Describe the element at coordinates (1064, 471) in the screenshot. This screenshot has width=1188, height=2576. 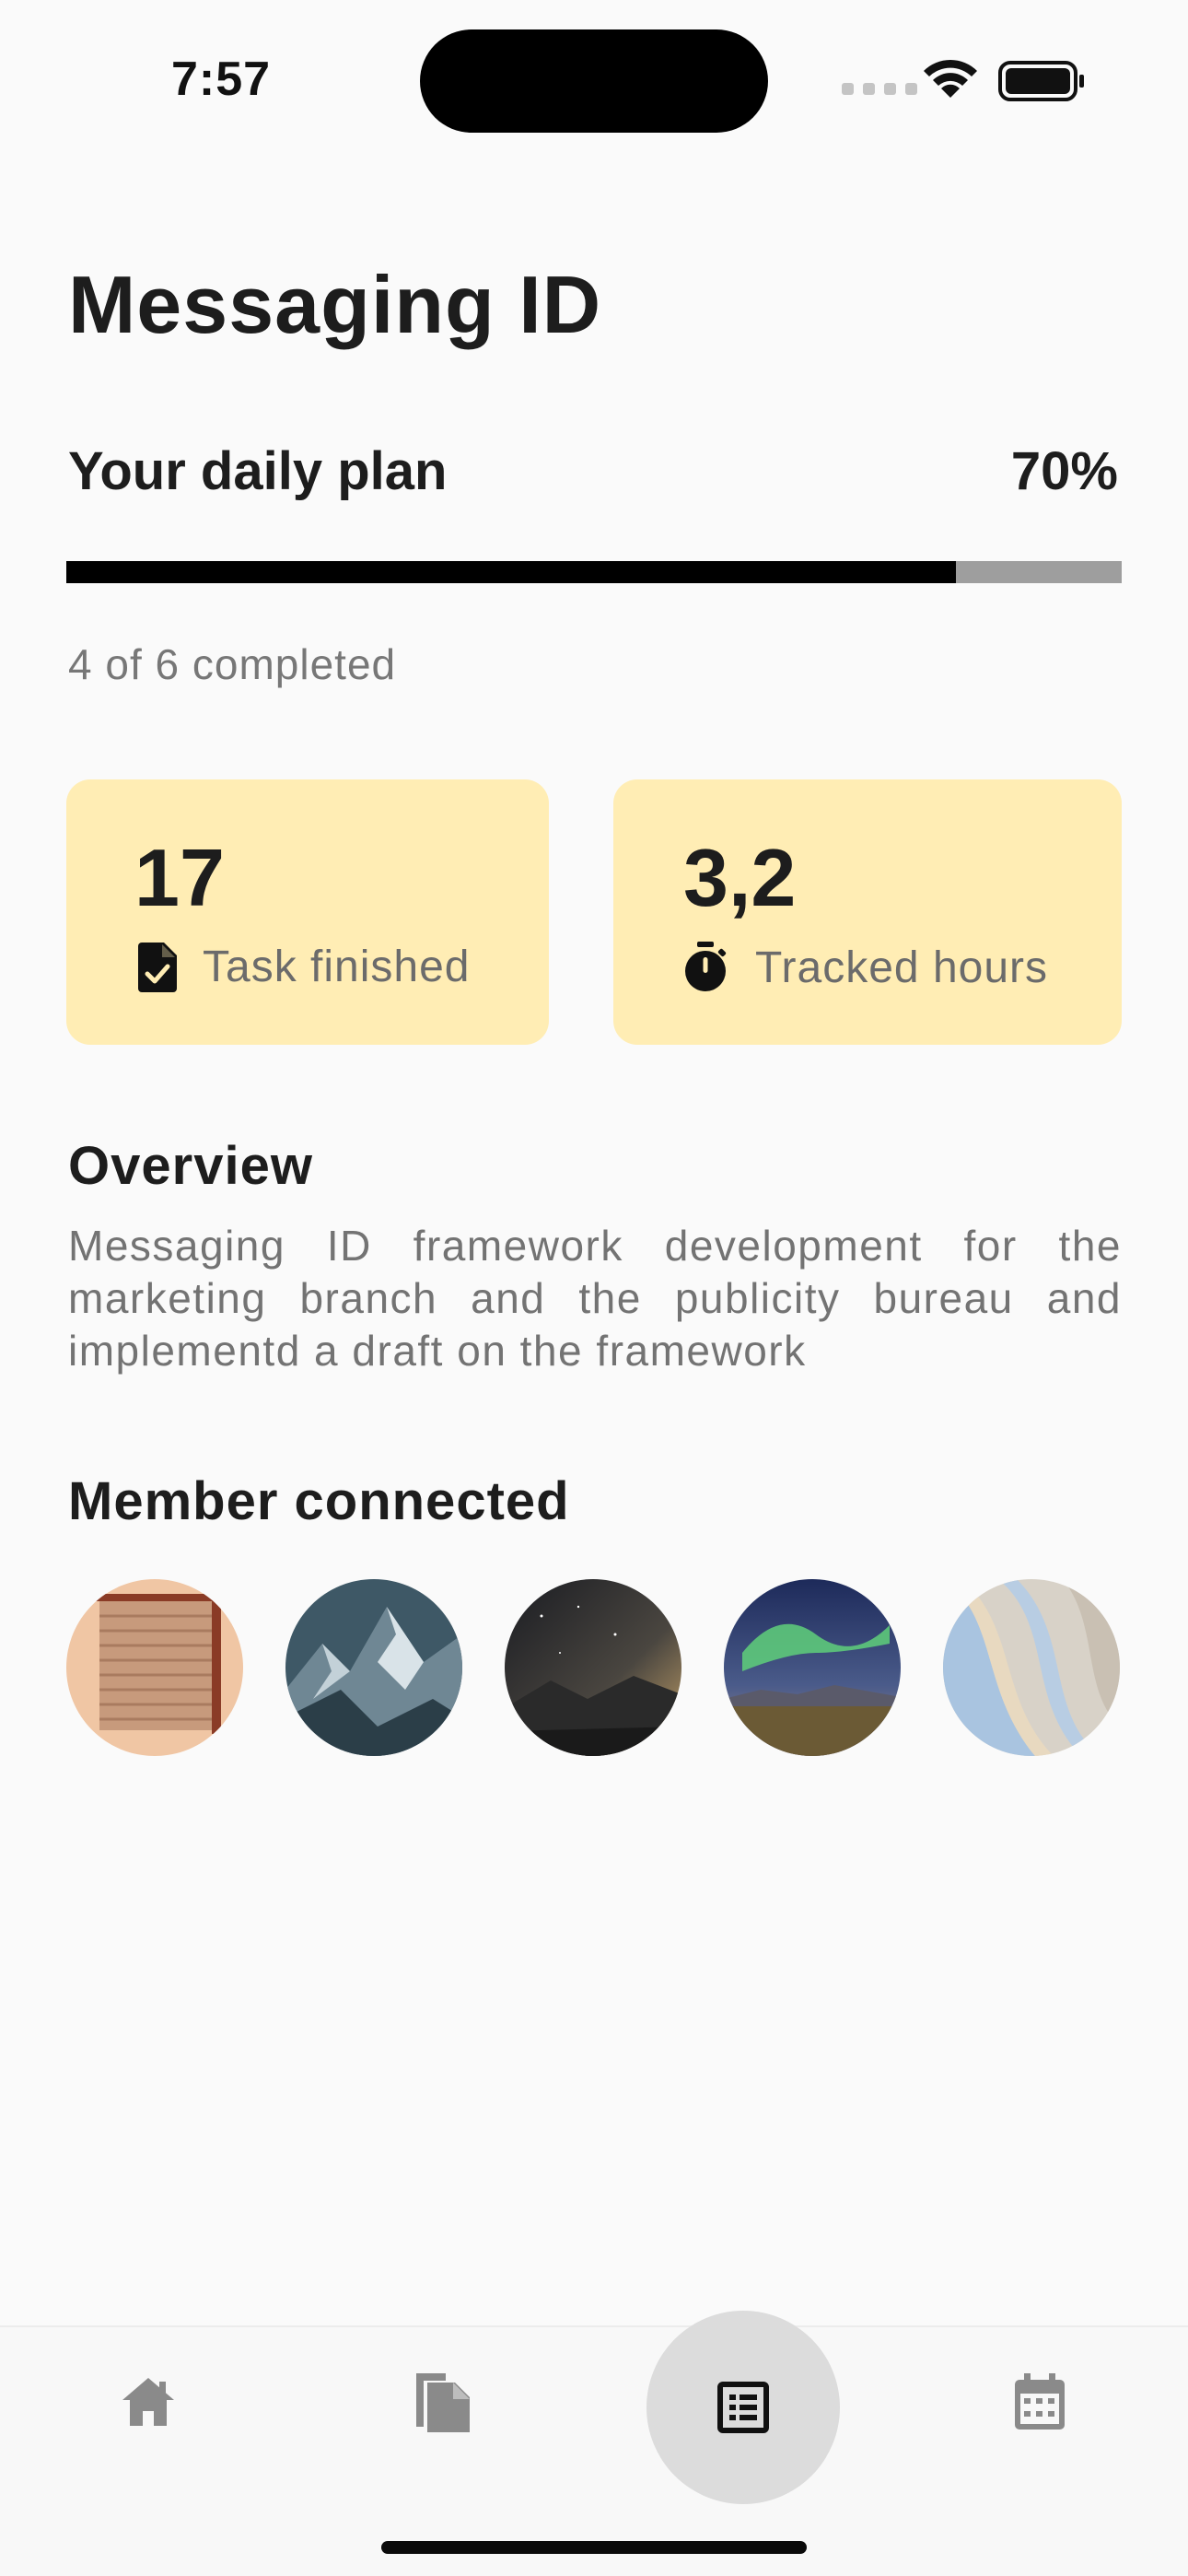
I see `daily-plan-percent: 70%` at that location.